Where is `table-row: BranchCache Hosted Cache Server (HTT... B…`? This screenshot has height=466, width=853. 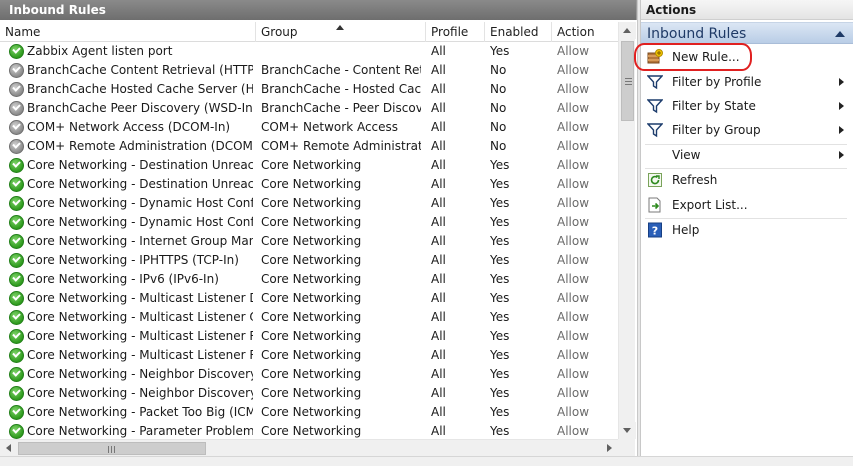 table-row: BranchCache Hosted Cache Server (HTT... B… is located at coordinates (309, 89).